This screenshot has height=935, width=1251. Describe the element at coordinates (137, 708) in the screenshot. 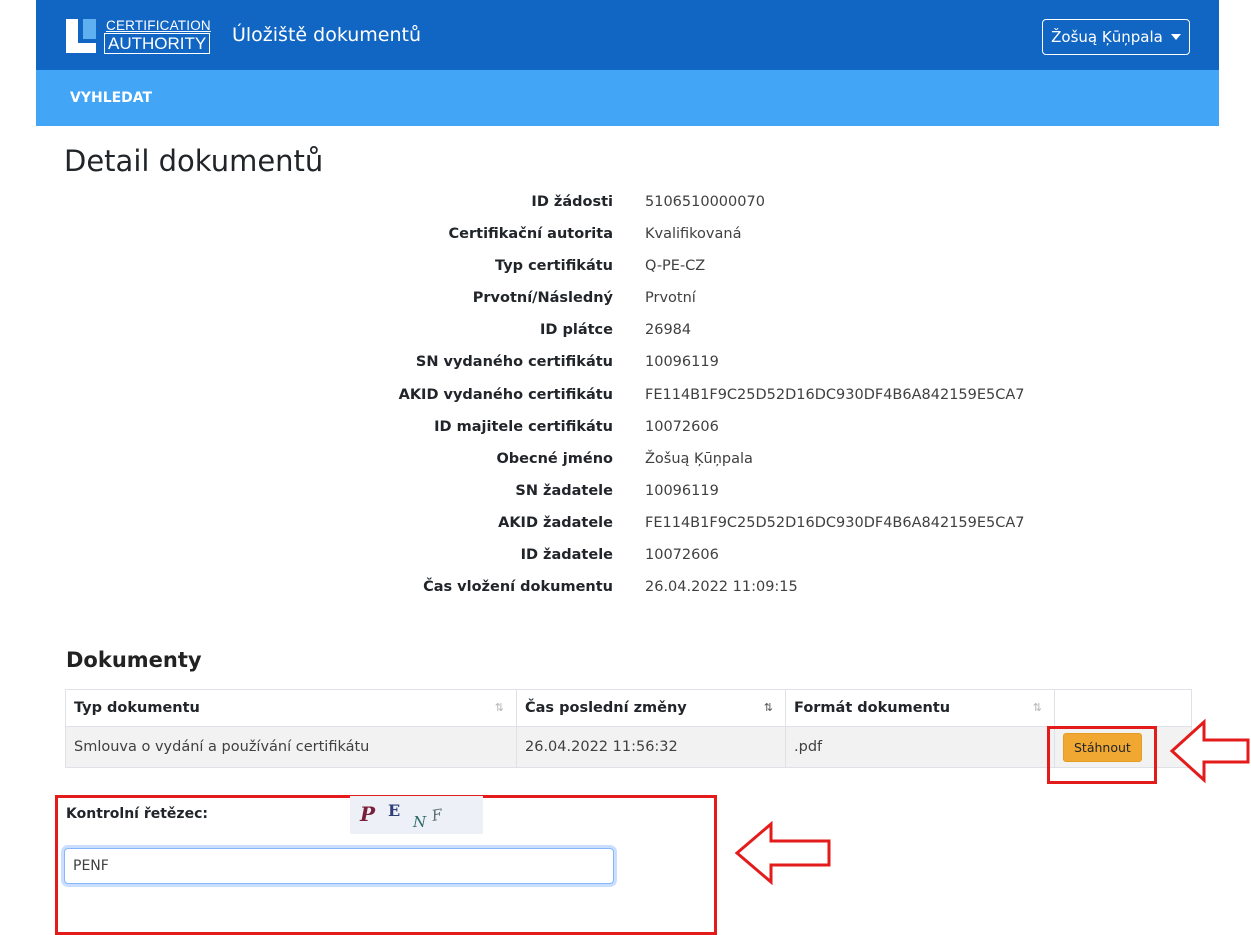

I see `column-header-label: Typ dokumentu` at that location.